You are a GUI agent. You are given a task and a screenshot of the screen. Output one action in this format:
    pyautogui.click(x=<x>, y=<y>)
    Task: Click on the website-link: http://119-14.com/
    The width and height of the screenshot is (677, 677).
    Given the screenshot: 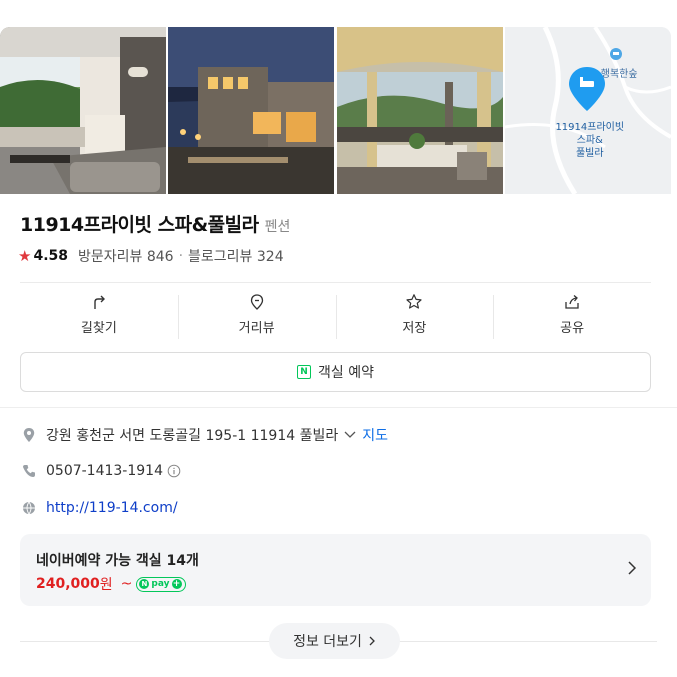 What is the action you would take?
    pyautogui.click(x=112, y=508)
    